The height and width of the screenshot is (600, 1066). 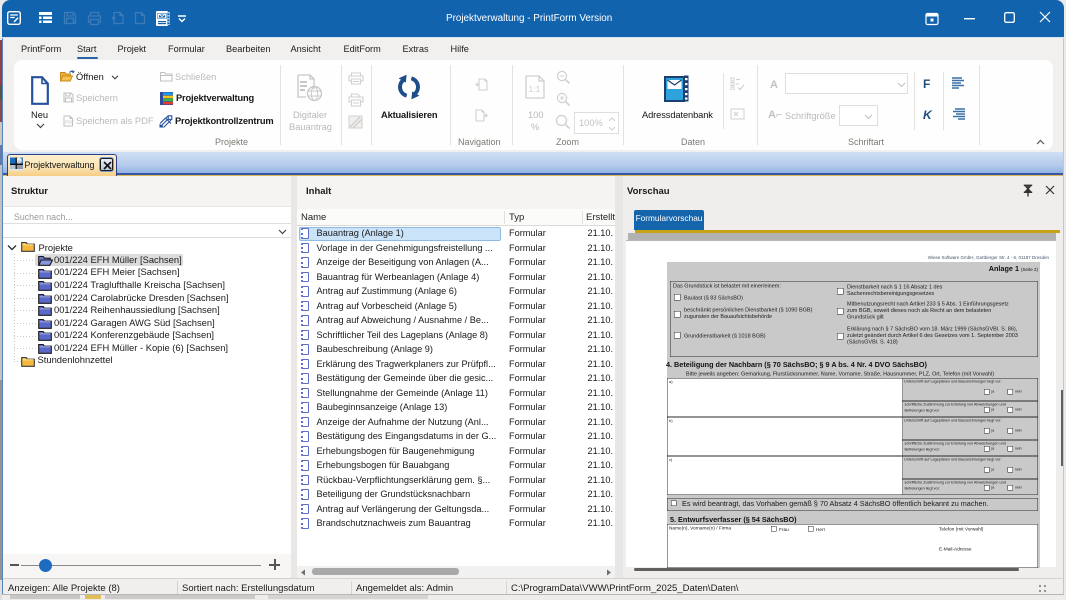 I want to click on svg-text: PDF, so click(x=69, y=121).